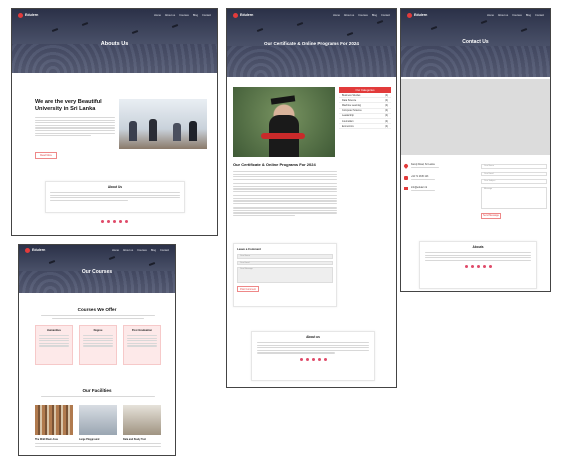 The height and width of the screenshot is (460, 585). What do you see at coordinates (98, 397) in the screenshot?
I see `facilities-intro` at bounding box center [98, 397].